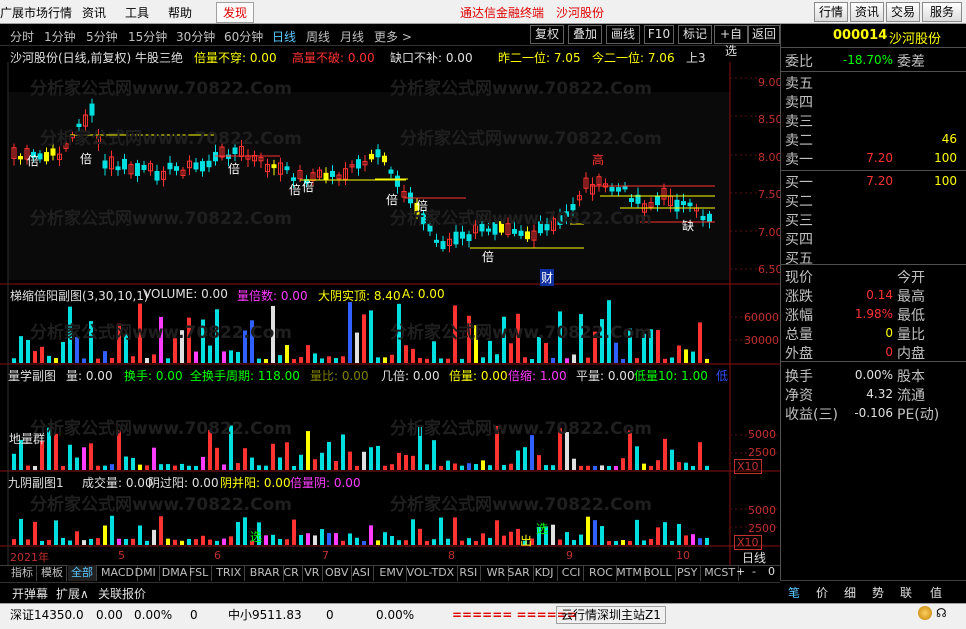 This screenshot has height=629, width=966. I want to click on indicator-tab: PSY, so click(688, 573).